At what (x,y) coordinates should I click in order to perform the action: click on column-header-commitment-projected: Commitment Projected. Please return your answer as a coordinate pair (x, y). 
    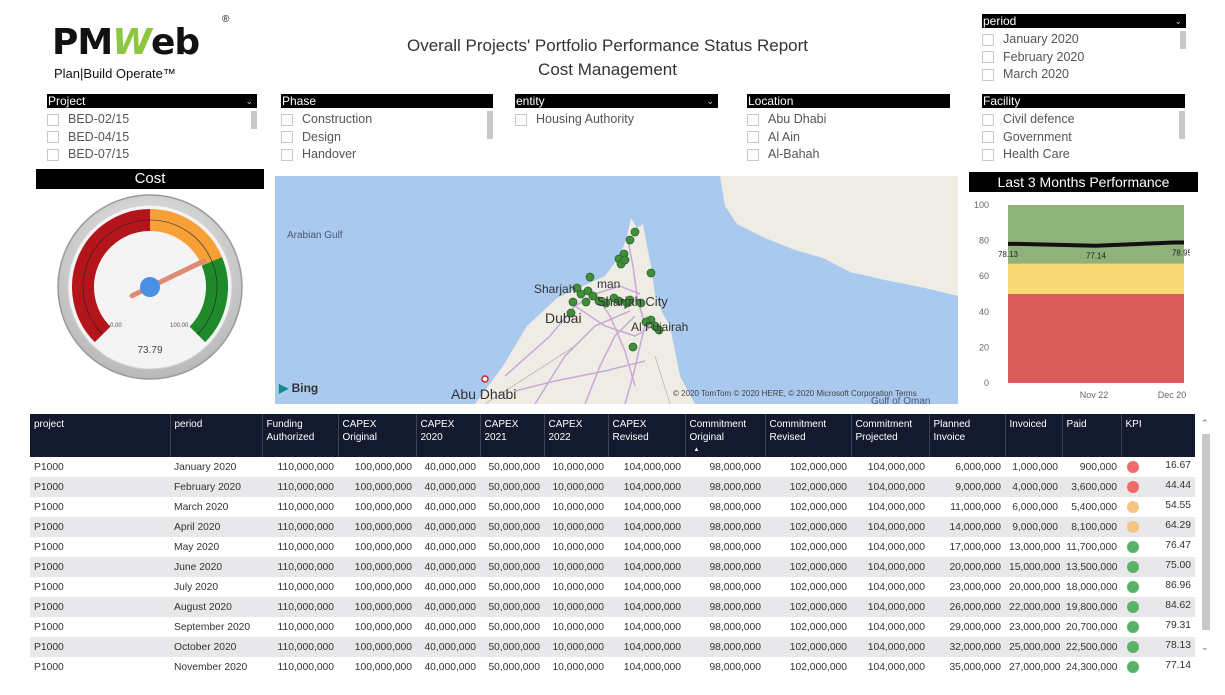
    Looking at the image, I should click on (889, 435).